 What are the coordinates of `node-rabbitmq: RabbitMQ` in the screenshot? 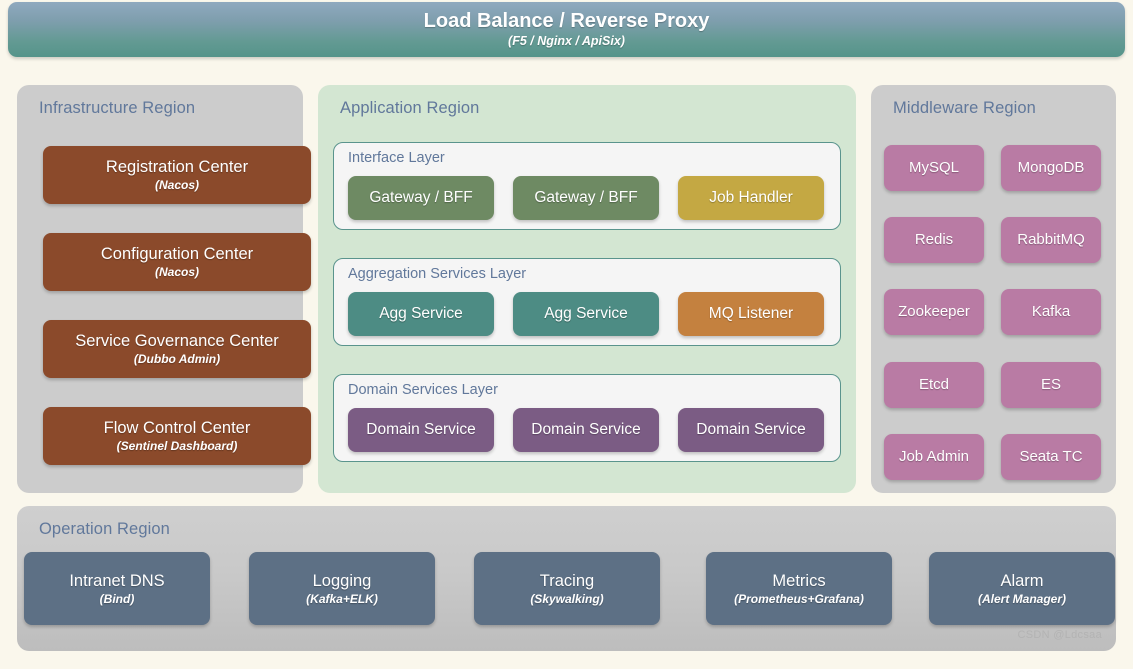 It's located at (1051, 240).